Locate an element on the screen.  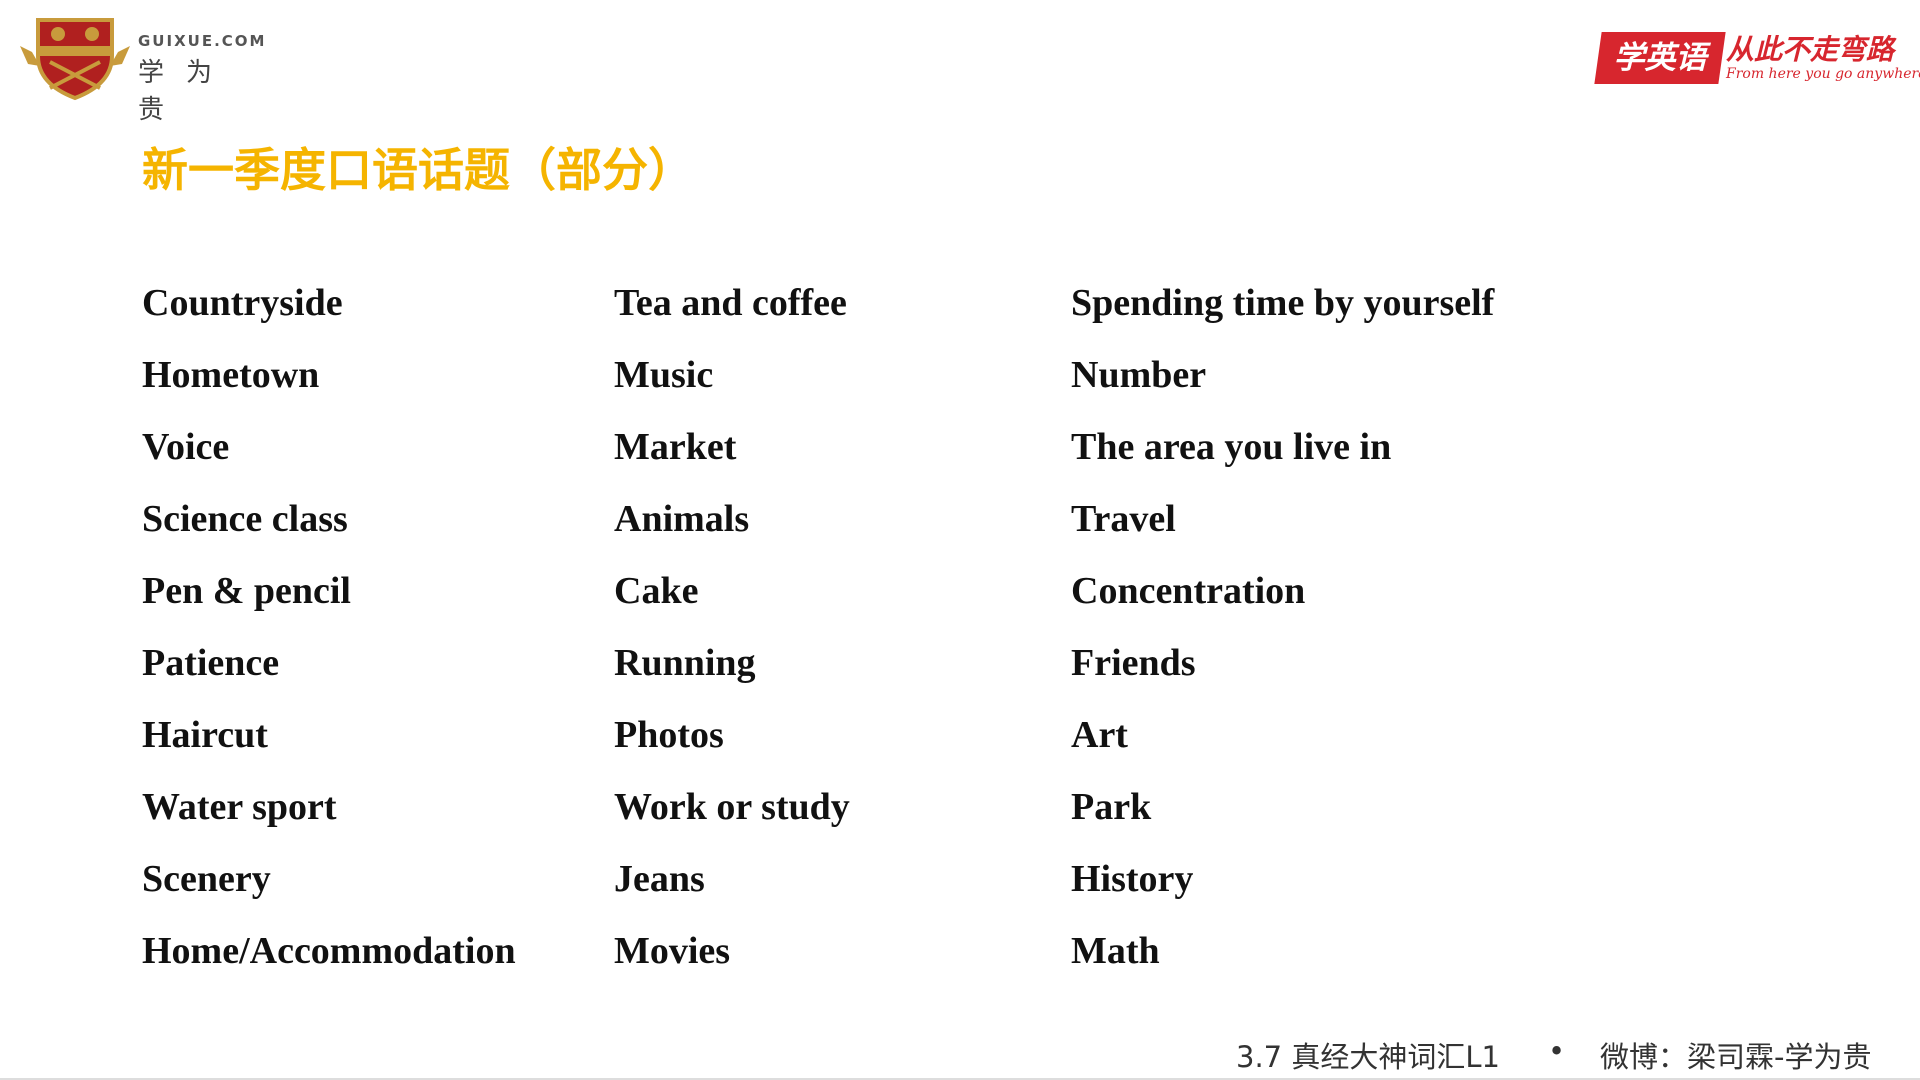
topic-item: Art is located at coordinates (1099, 735).